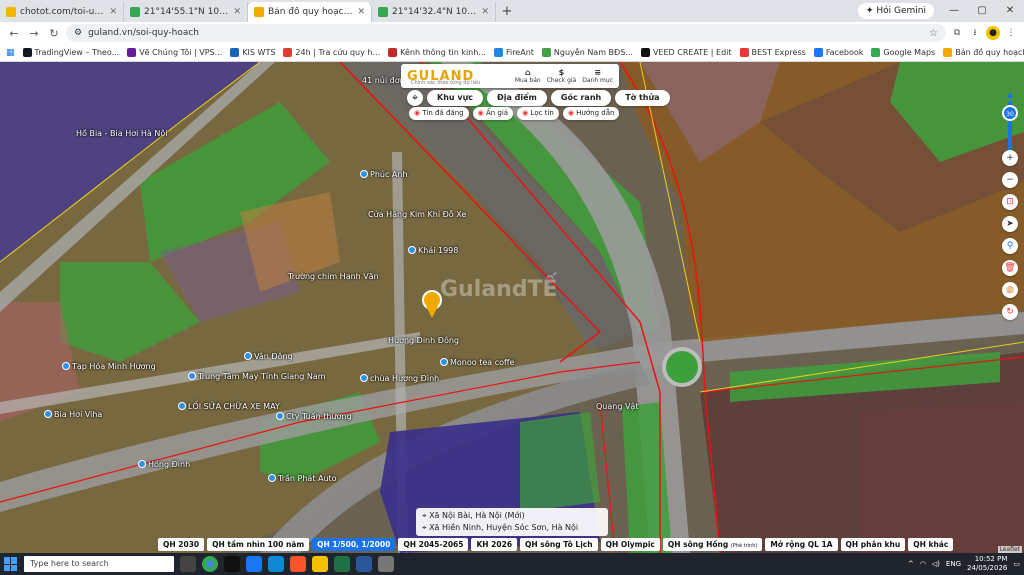 The width and height of the screenshot is (1024, 575). What do you see at coordinates (772, 52) in the screenshot?
I see `bookmark-item: BEST Express` at bounding box center [772, 52].